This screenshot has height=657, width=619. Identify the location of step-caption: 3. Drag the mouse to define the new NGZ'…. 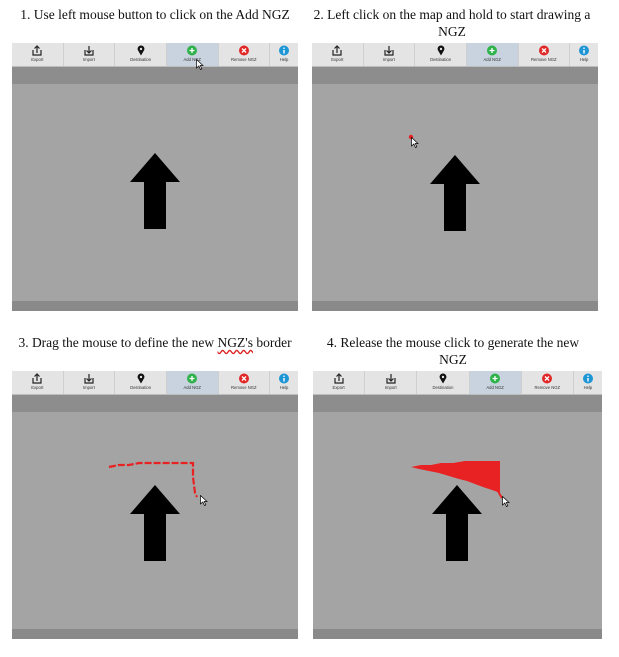
(155, 342).